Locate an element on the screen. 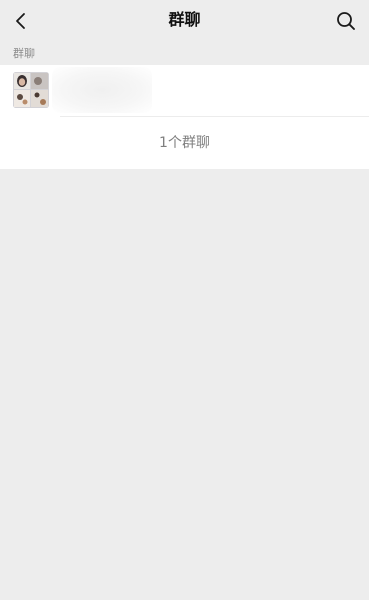 The height and width of the screenshot is (600, 369). back-button is located at coordinates (21, 21).